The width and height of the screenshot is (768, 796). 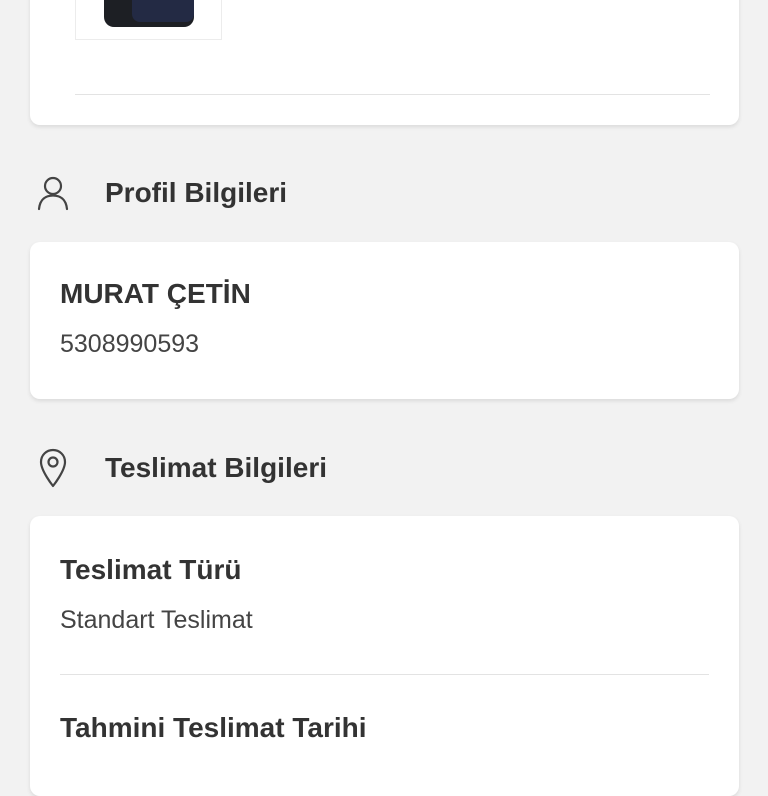 What do you see at coordinates (156, 620) in the screenshot?
I see `delivery-type-value: Standart Teslimat` at bounding box center [156, 620].